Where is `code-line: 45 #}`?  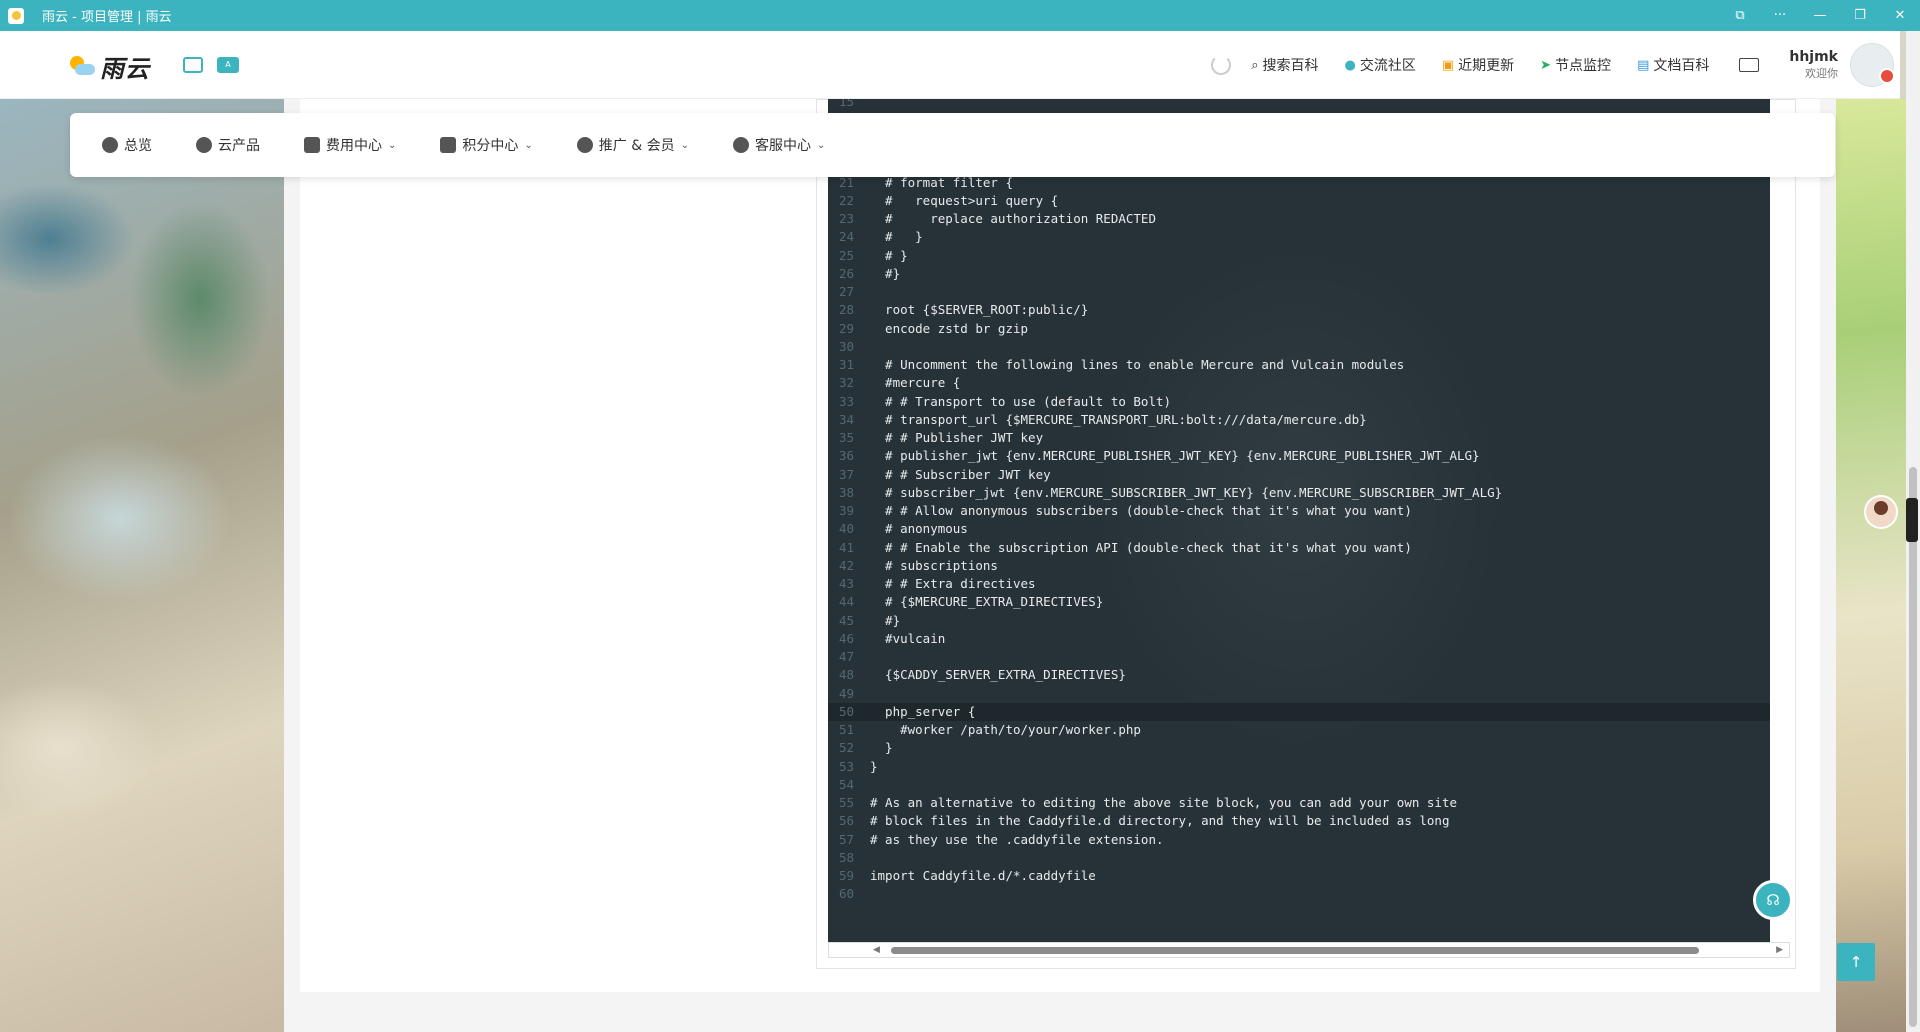
code-line: 45 #} is located at coordinates (1299, 621).